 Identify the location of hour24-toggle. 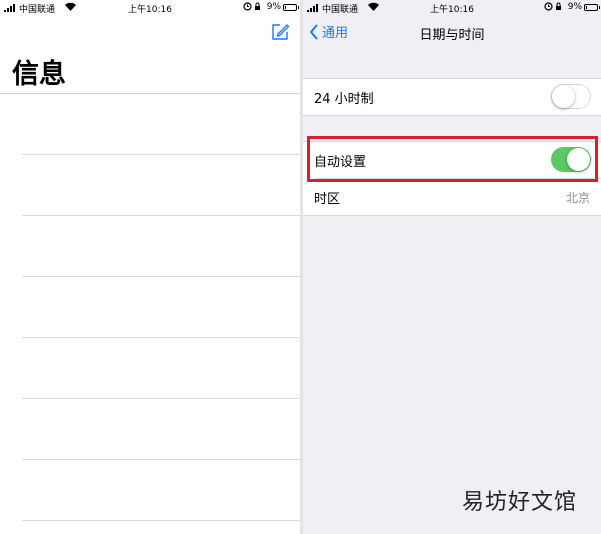
(571, 96).